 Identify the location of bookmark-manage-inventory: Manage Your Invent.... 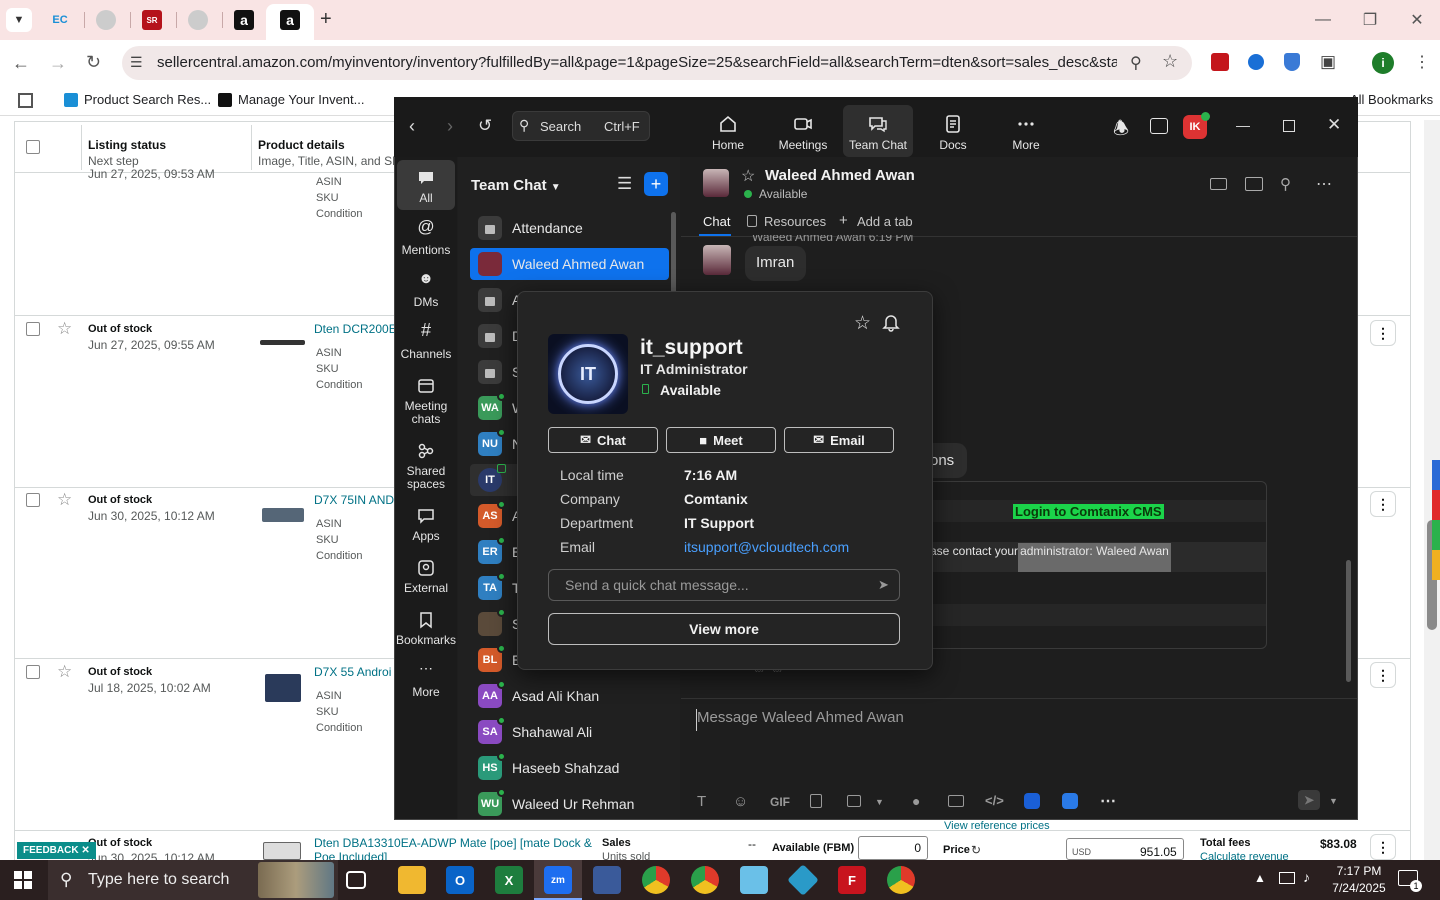
(291, 99).